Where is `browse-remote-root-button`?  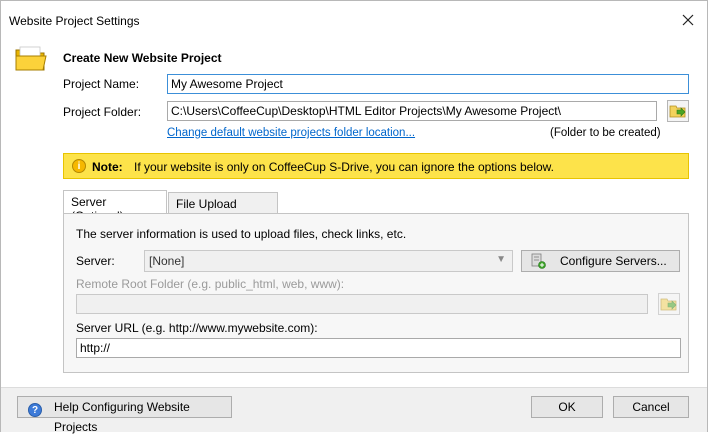
browse-remote-root-button is located at coordinates (669, 304).